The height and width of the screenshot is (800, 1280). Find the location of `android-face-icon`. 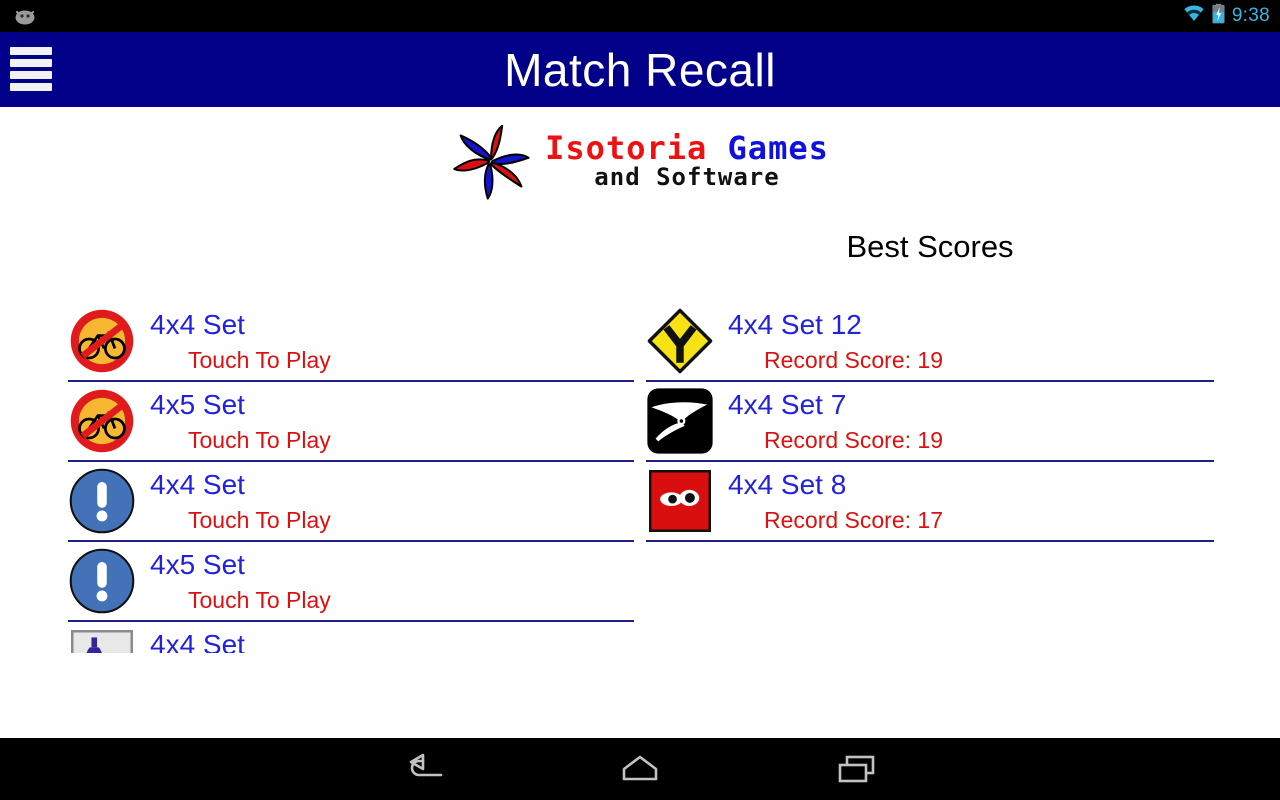

android-face-icon is located at coordinates (25, 16).